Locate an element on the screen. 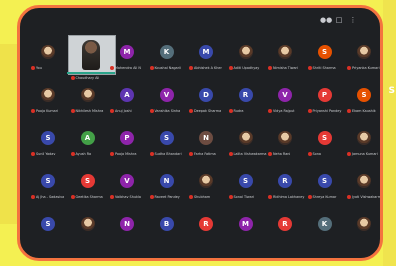  participant-name-label: Aditi Upadhyay is located at coordinates (246, 68).